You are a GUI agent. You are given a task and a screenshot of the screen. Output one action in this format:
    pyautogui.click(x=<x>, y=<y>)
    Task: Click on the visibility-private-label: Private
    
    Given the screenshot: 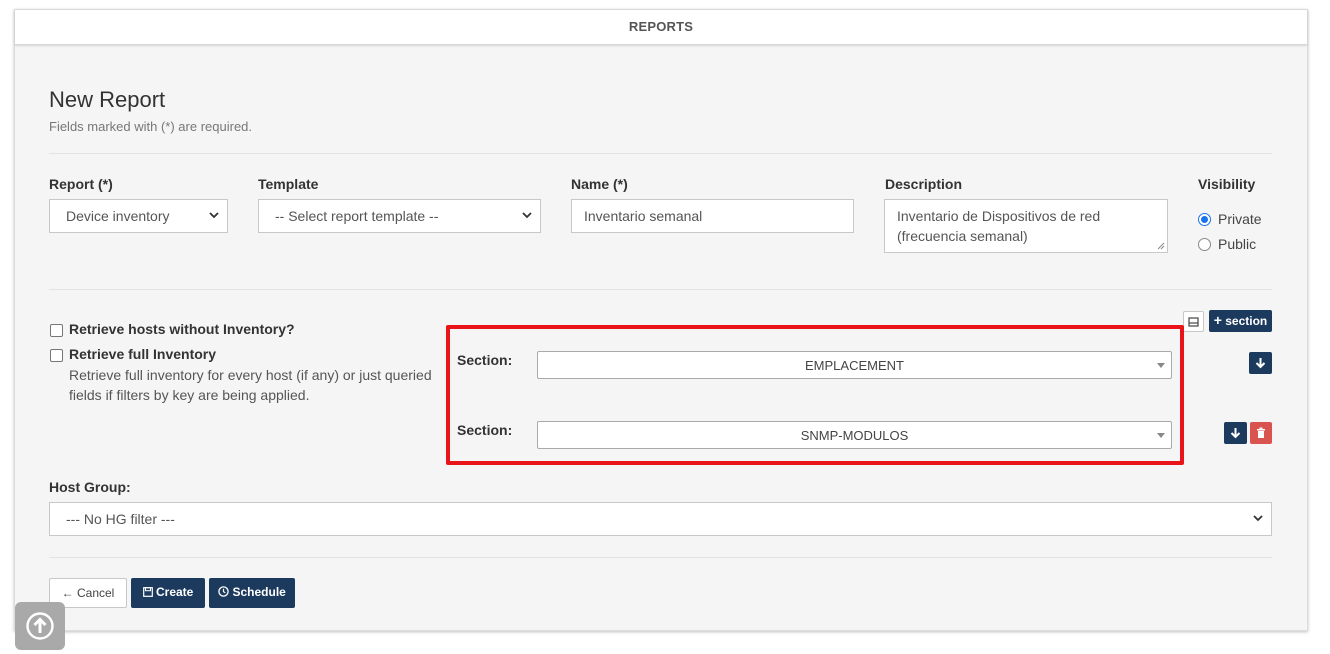 What is the action you would take?
    pyautogui.click(x=1240, y=219)
    